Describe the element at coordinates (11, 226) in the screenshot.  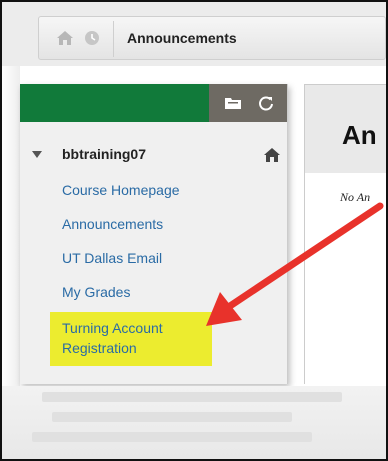
I see `left-margin` at that location.